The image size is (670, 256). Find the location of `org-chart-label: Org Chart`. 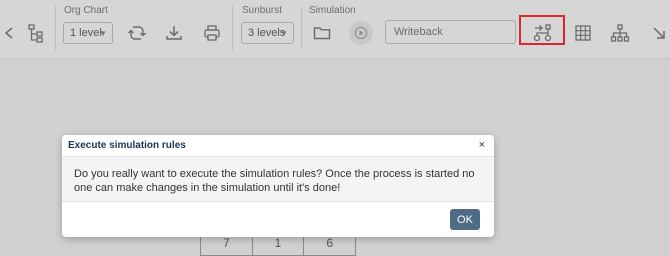

org-chart-label: Org Chart is located at coordinates (86, 10).